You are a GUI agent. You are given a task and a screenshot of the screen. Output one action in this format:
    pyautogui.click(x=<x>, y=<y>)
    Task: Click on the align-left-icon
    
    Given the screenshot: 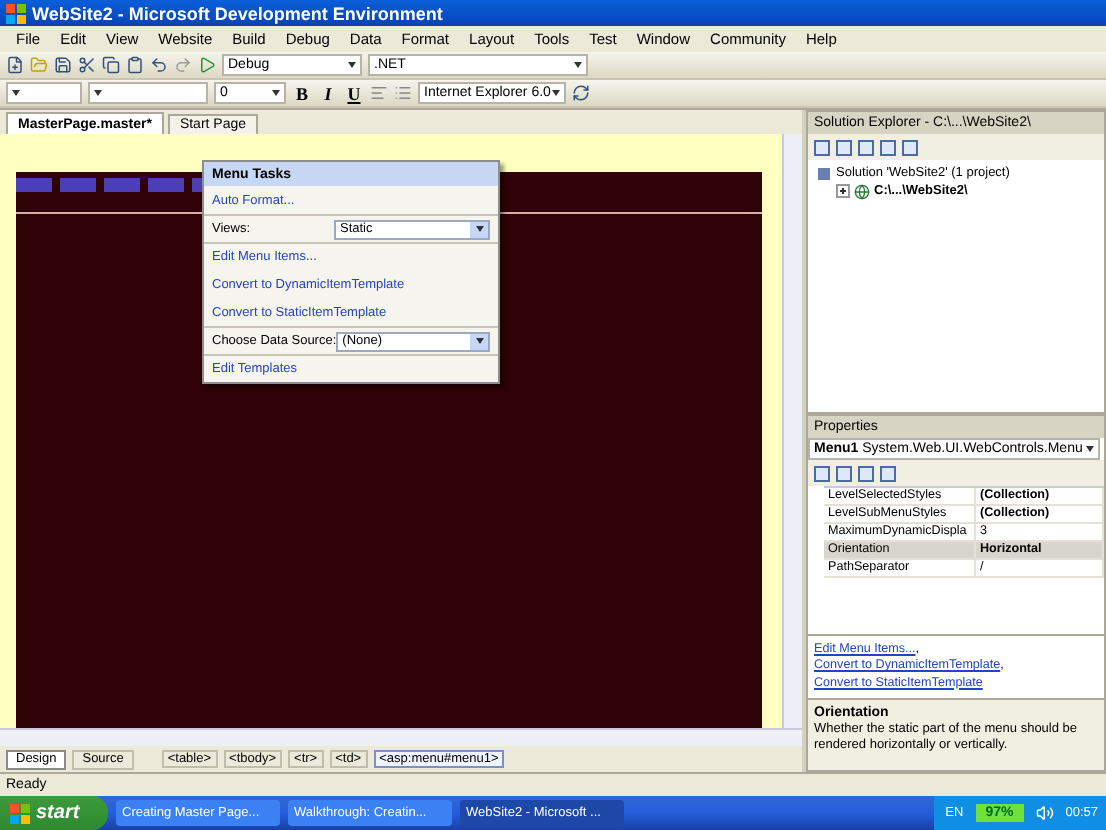 What is the action you would take?
    pyautogui.click(x=379, y=93)
    